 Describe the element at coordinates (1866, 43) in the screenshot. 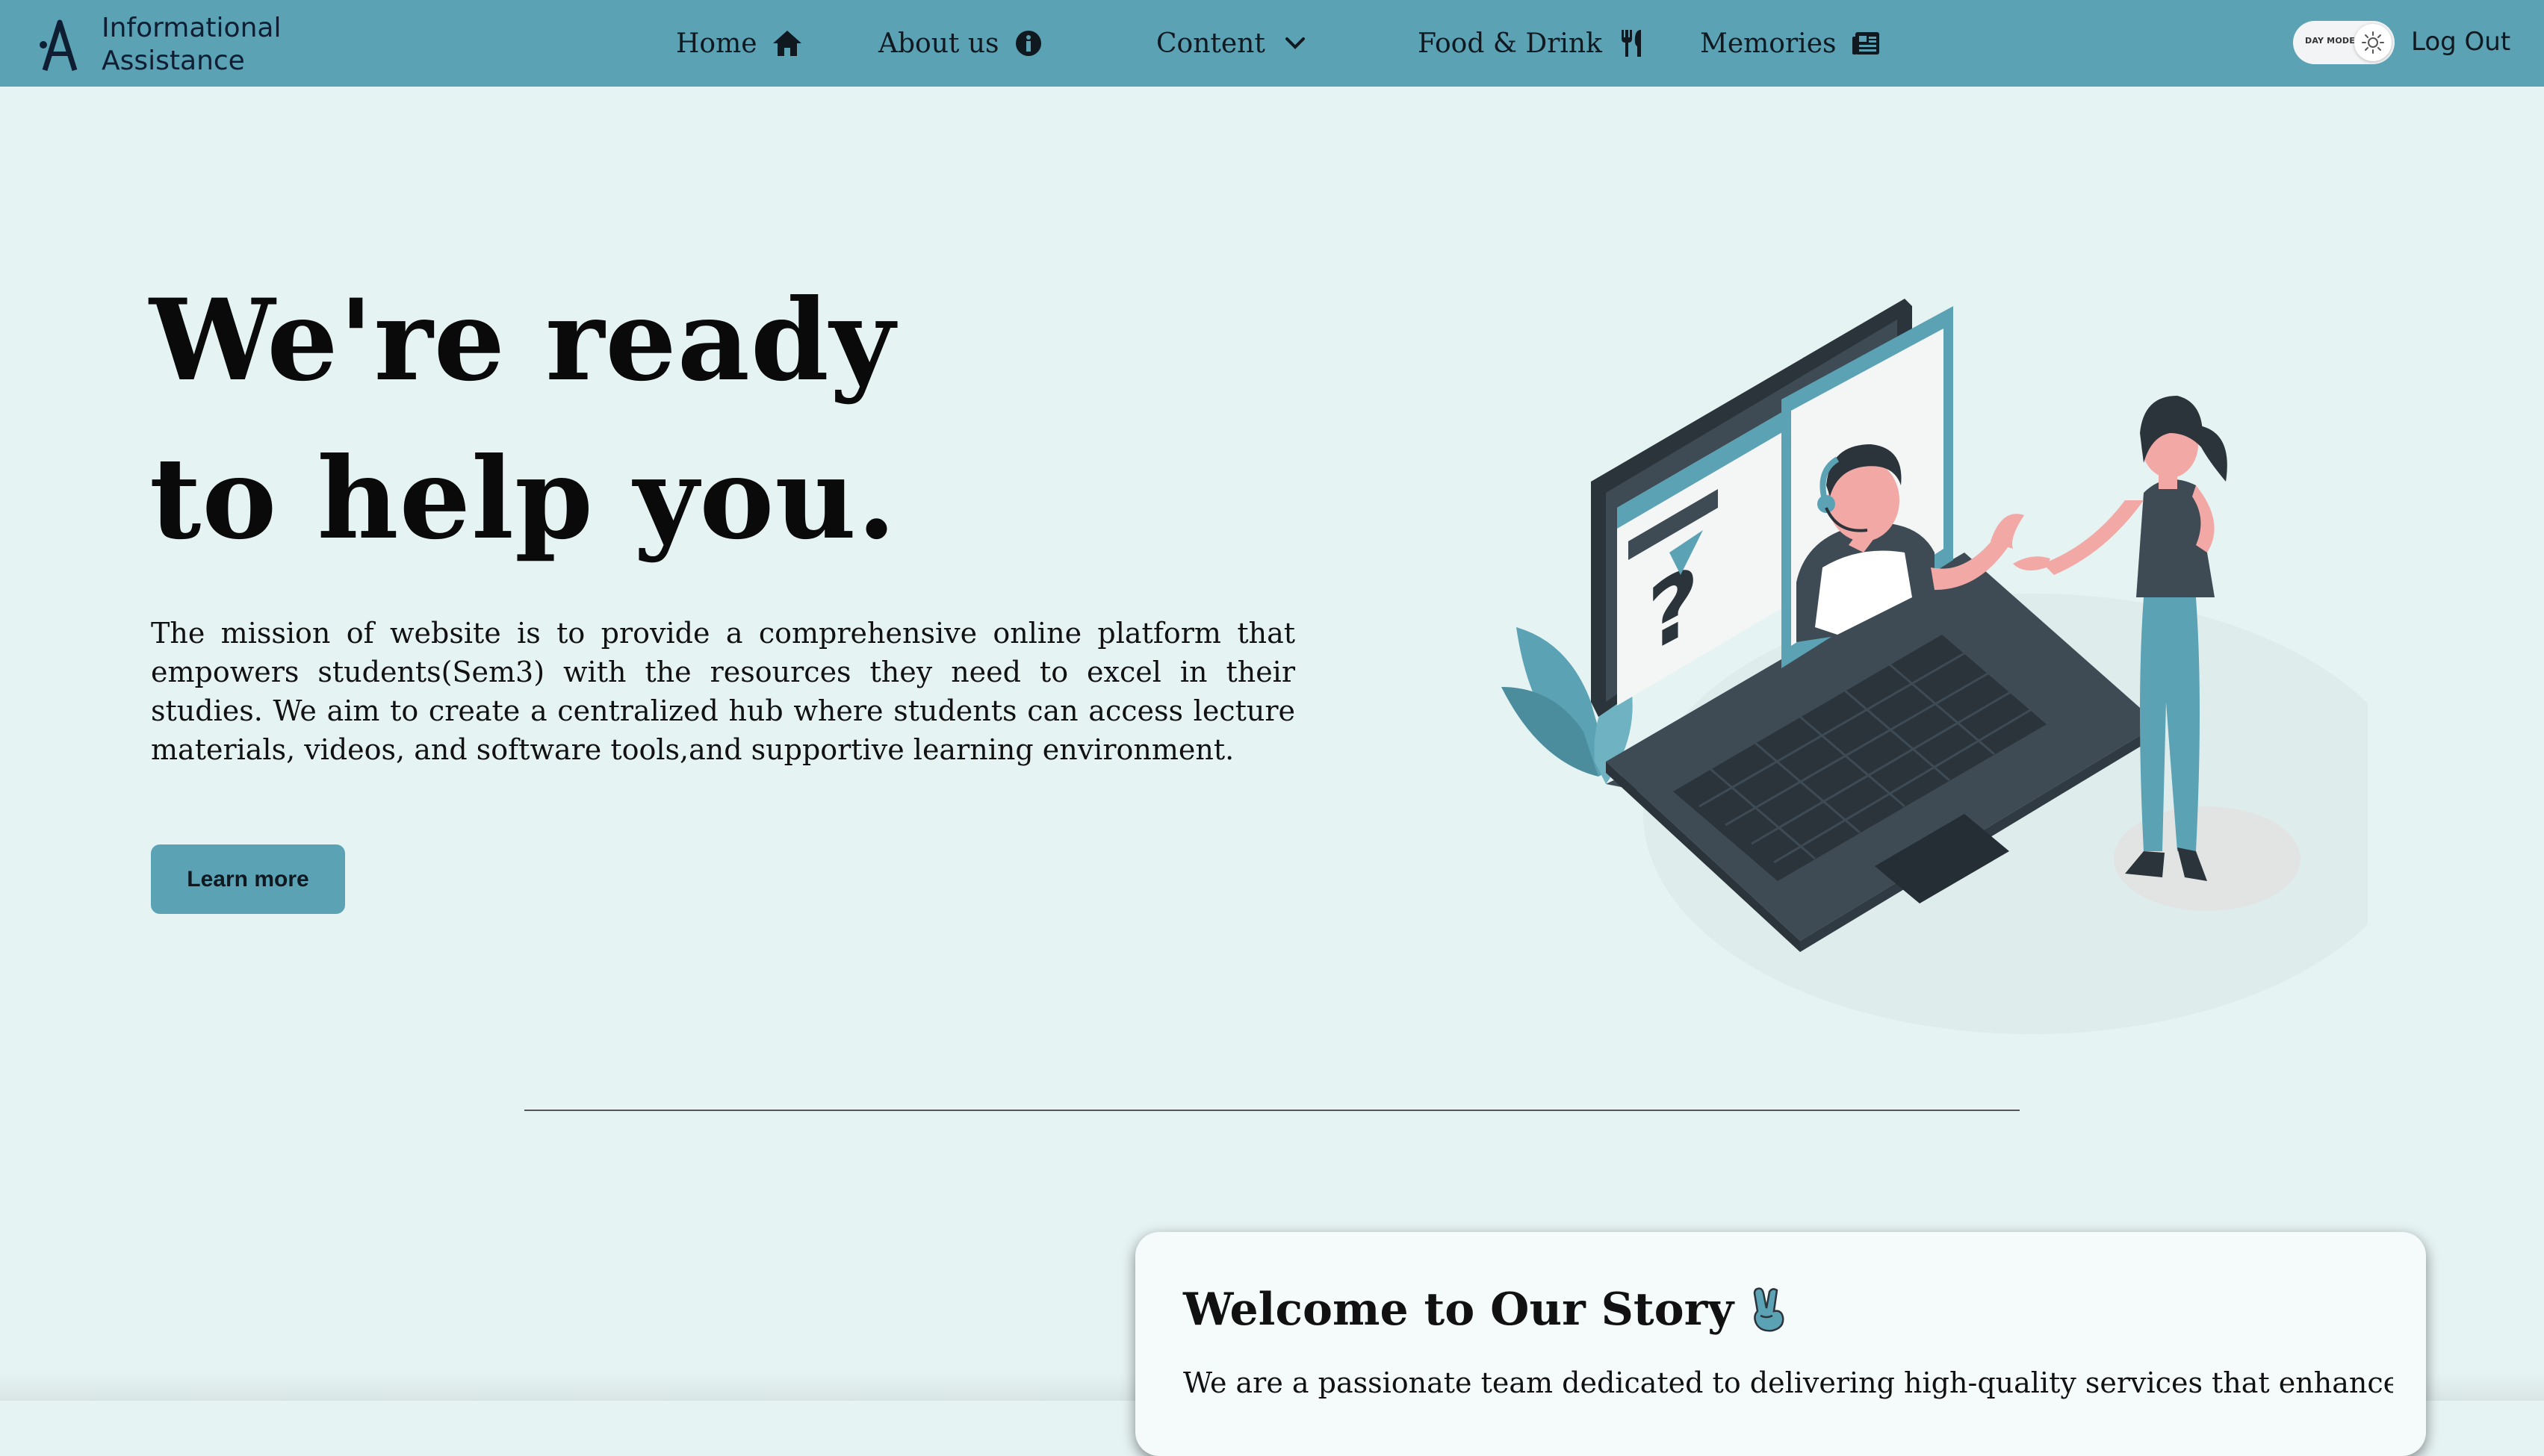

I see `newspaper-icon` at that location.